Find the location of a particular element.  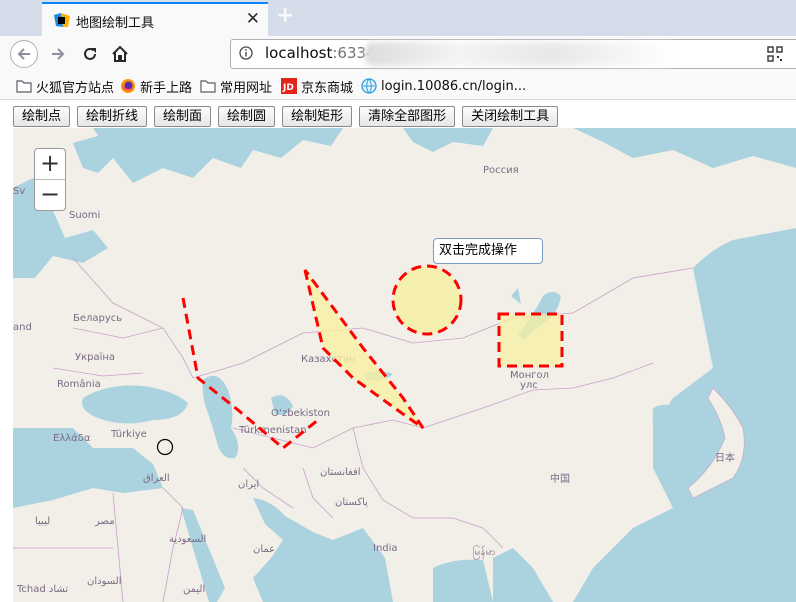

zoom-control: + − is located at coordinates (50, 179).